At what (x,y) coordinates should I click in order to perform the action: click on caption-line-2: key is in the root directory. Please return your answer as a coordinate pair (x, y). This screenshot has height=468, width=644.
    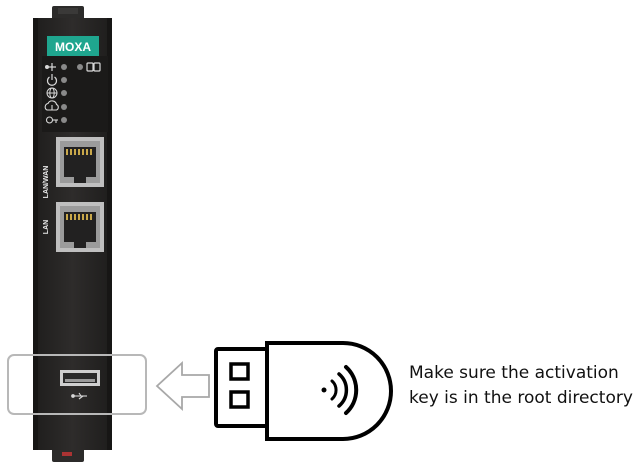
    Looking at the image, I should click on (521, 398).